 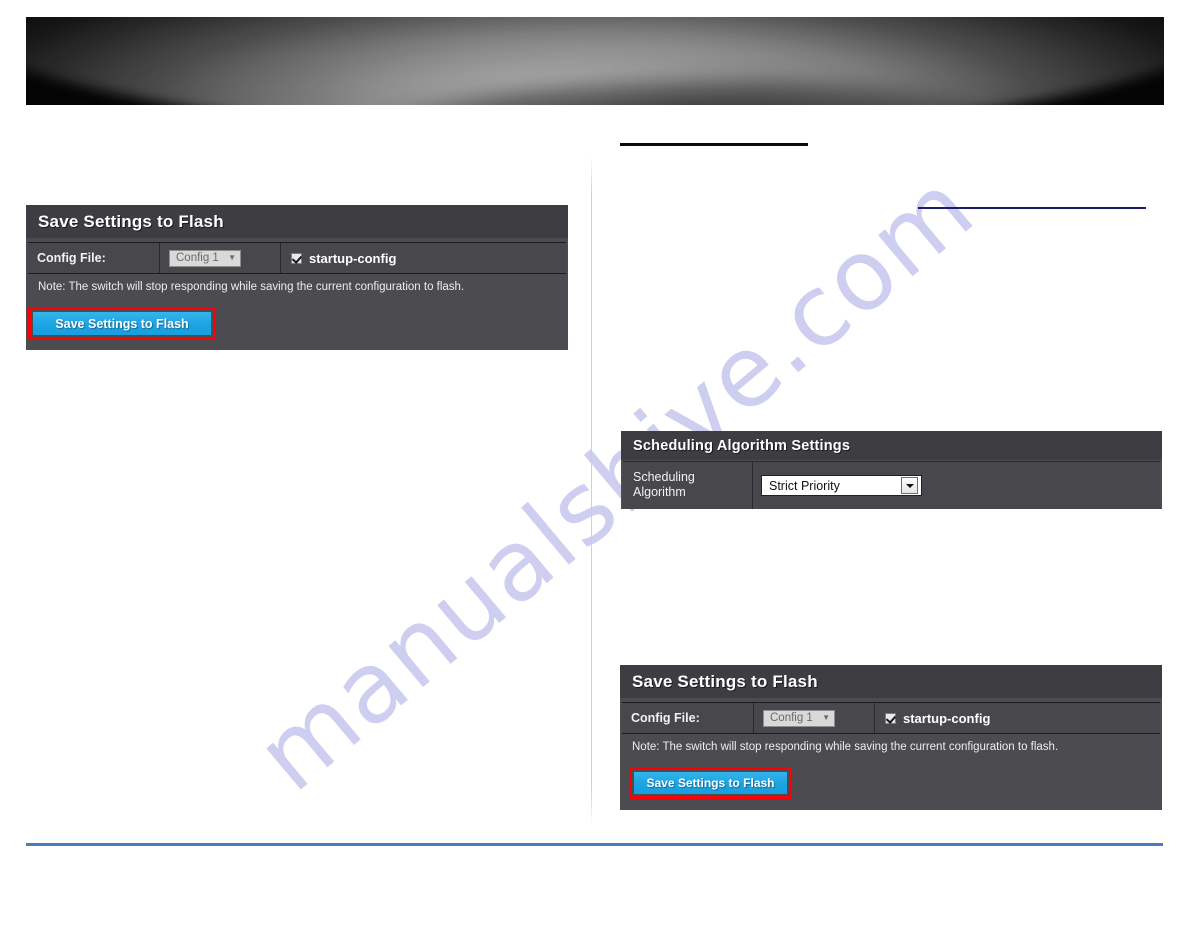 I want to click on right-config-file-label: Config File:, so click(x=665, y=718).